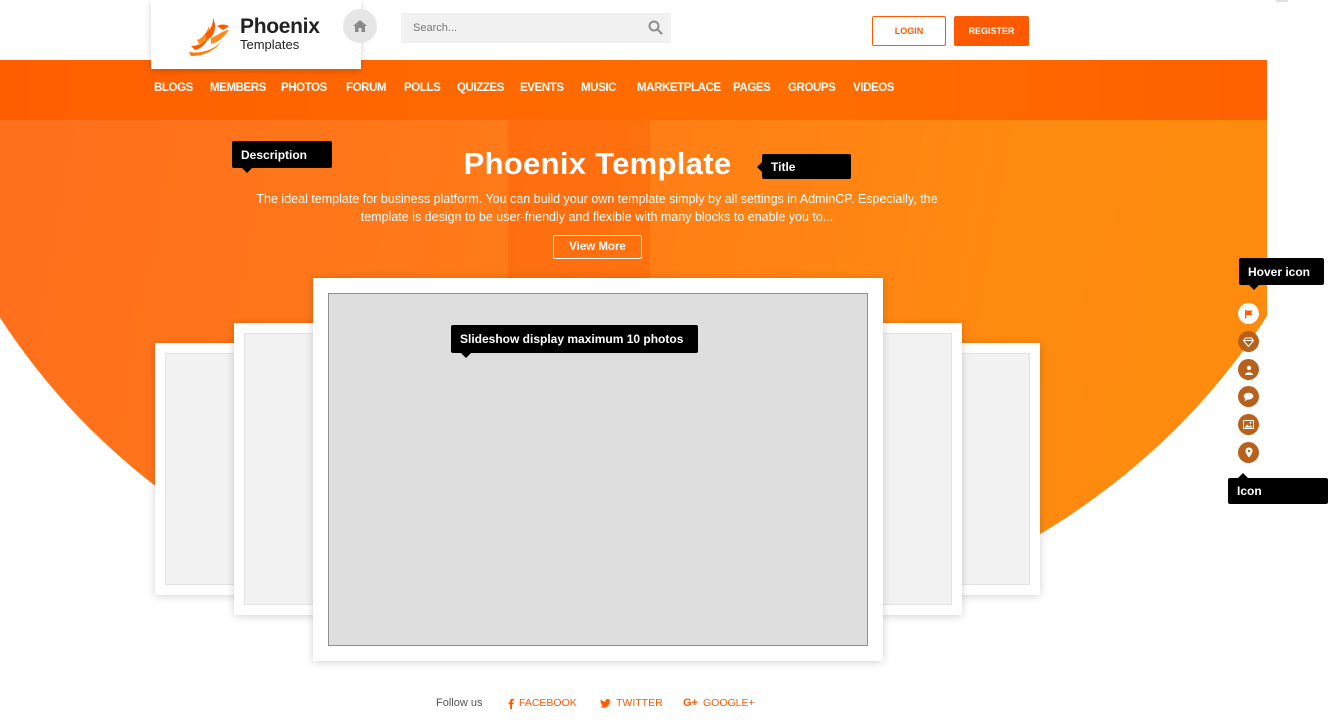 The image size is (1331, 721). I want to click on facebook-label: FACEBOOK, so click(548, 703).